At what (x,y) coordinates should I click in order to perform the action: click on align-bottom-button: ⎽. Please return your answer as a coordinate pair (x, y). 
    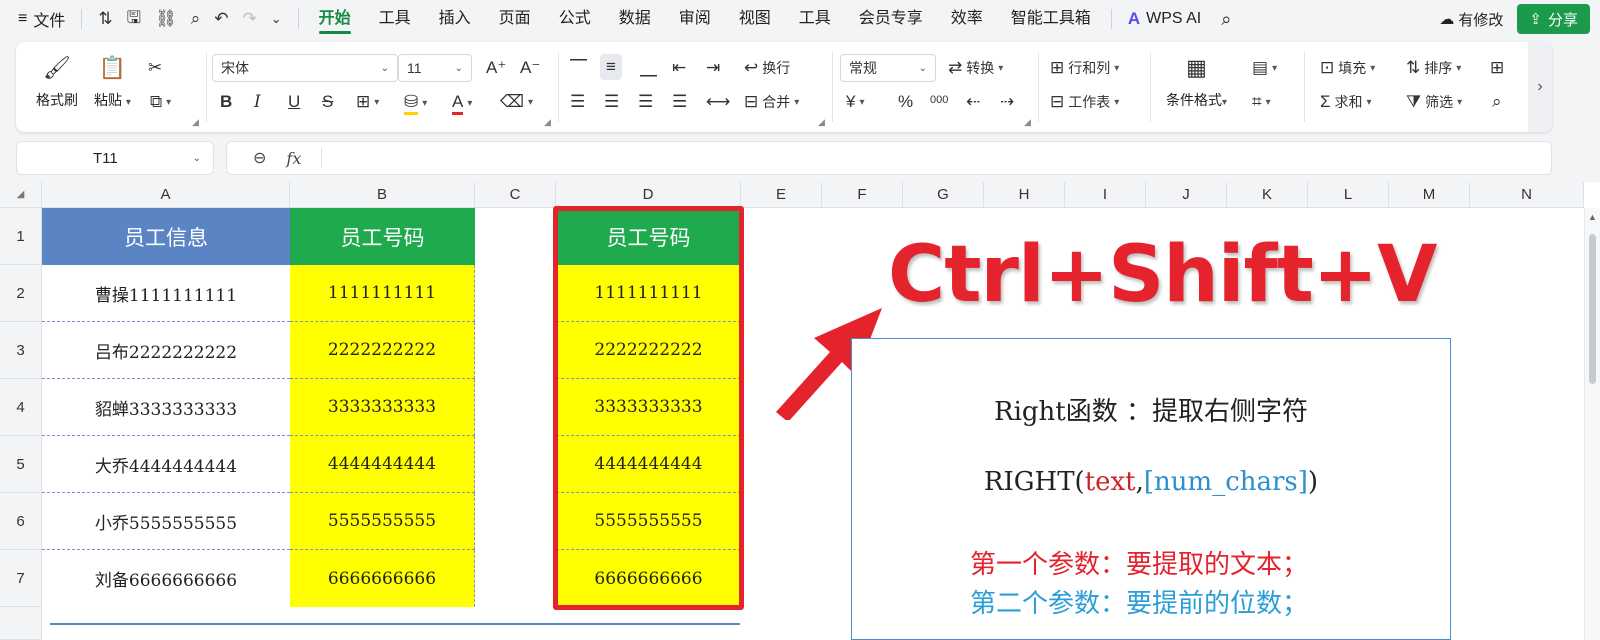
    Looking at the image, I should click on (648, 68).